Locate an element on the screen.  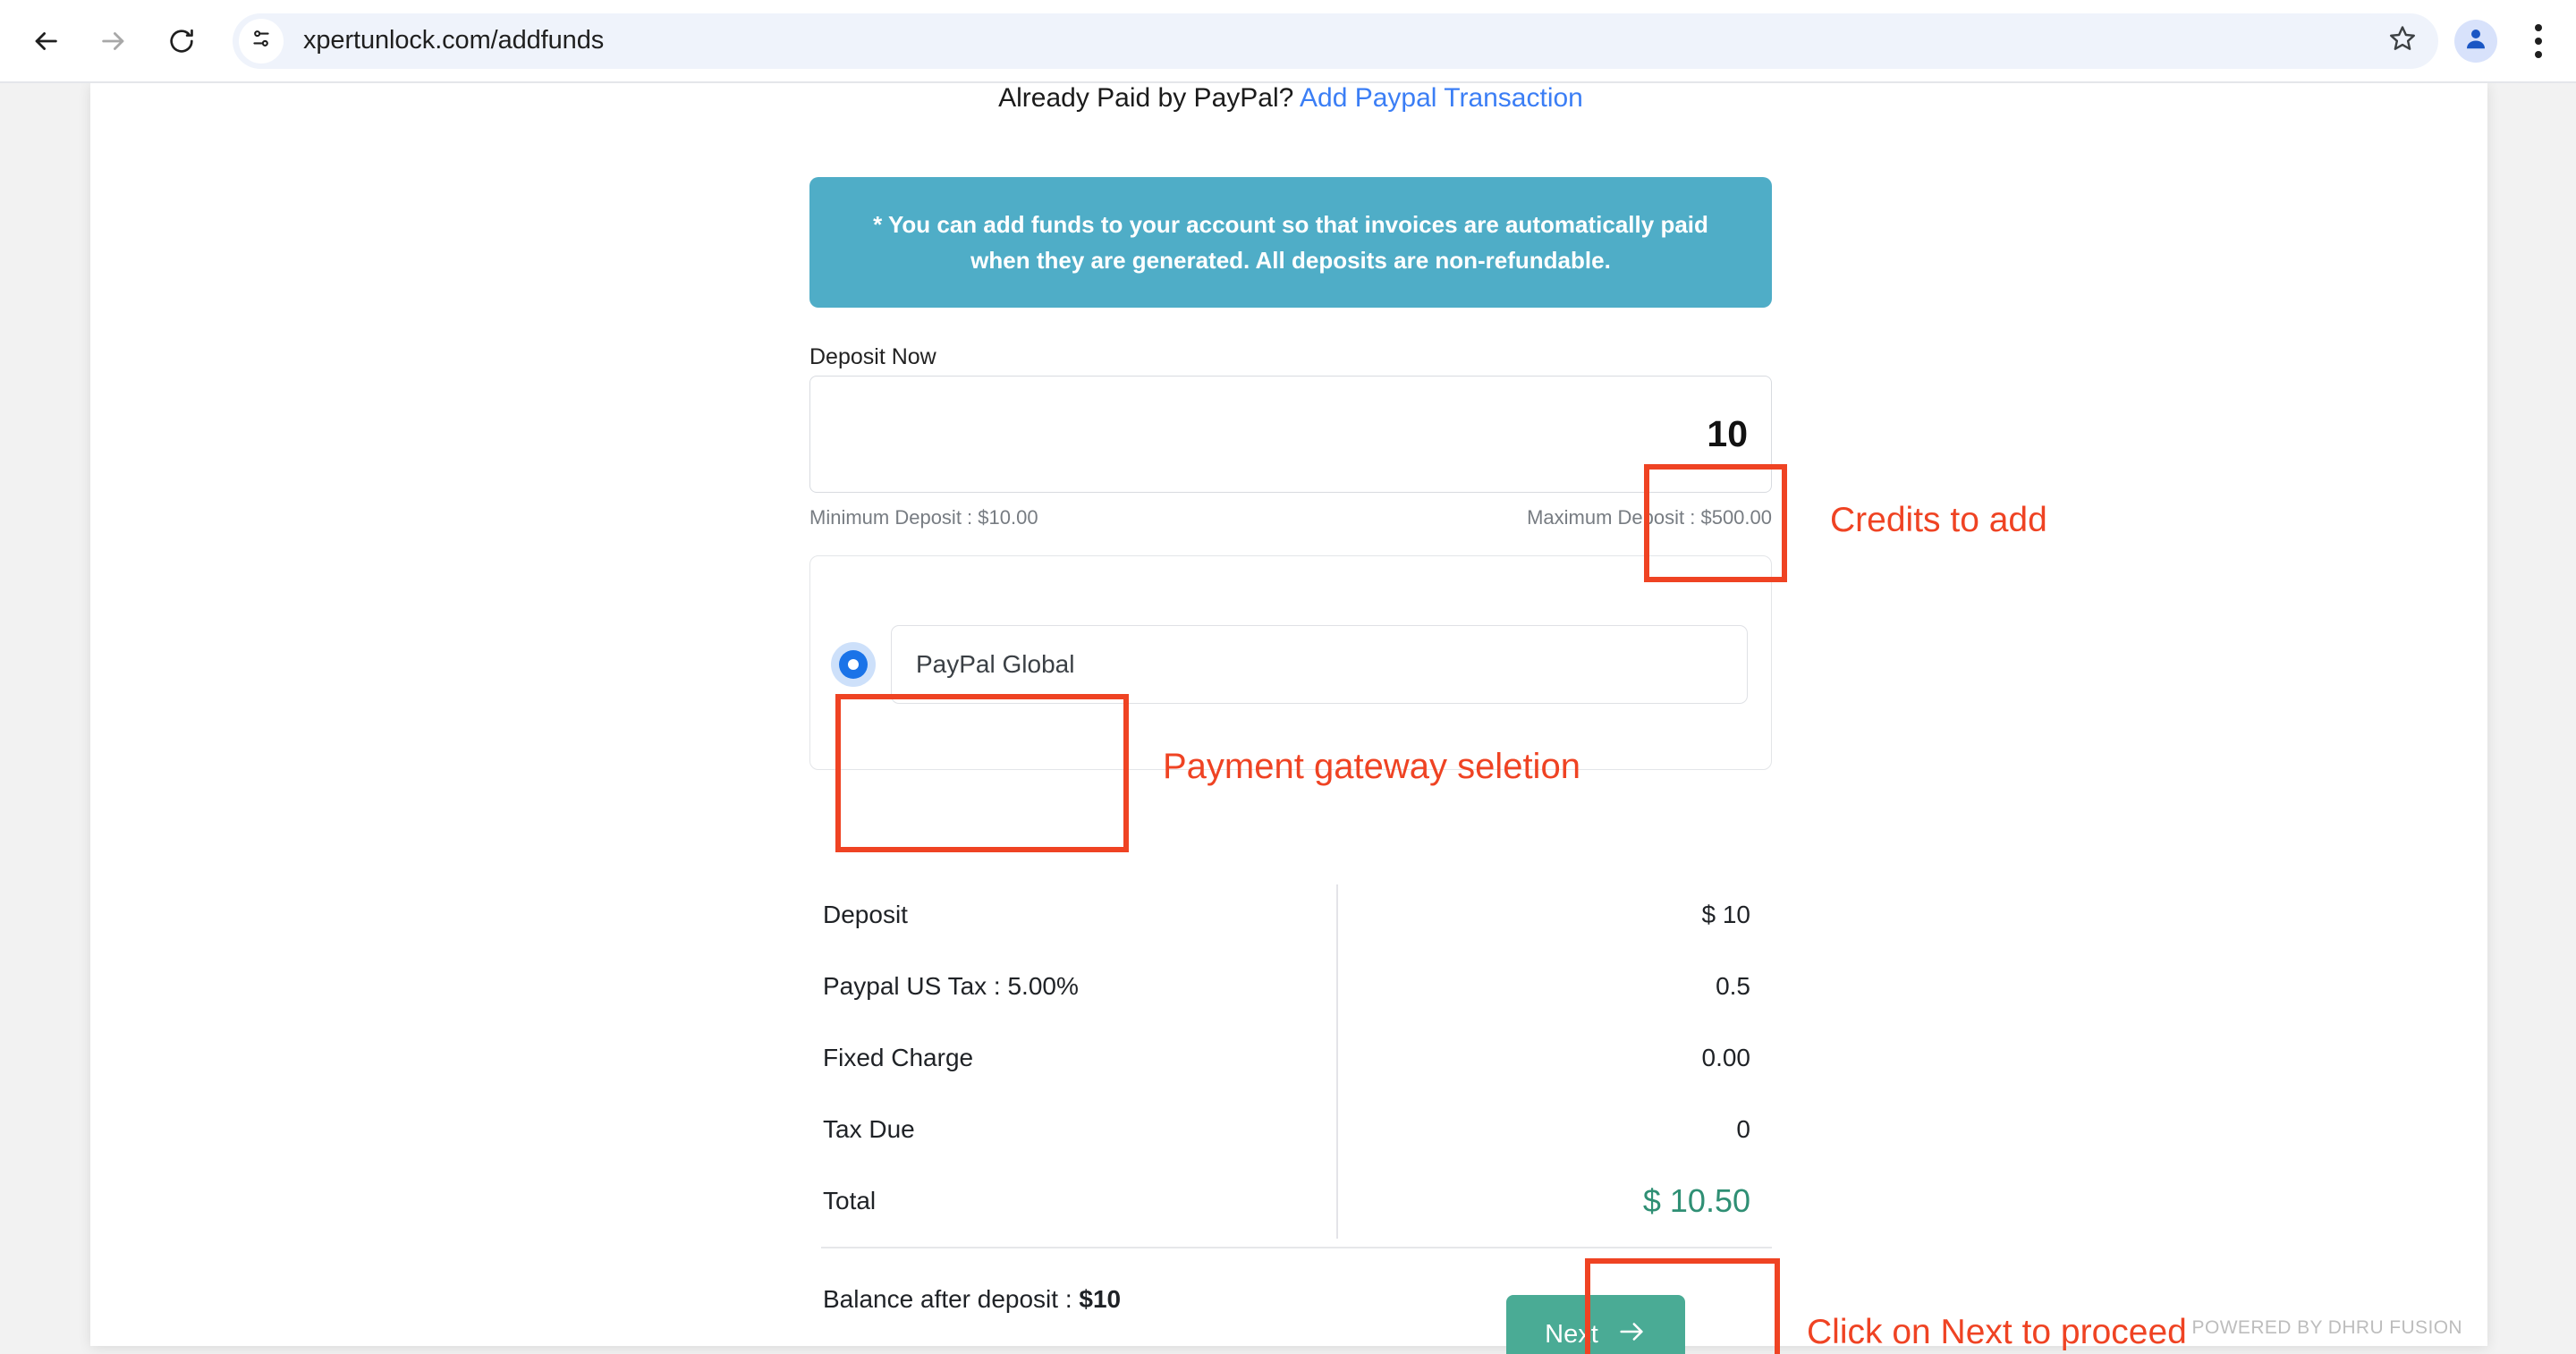
bookmark-star-icon is located at coordinates (2402, 40).